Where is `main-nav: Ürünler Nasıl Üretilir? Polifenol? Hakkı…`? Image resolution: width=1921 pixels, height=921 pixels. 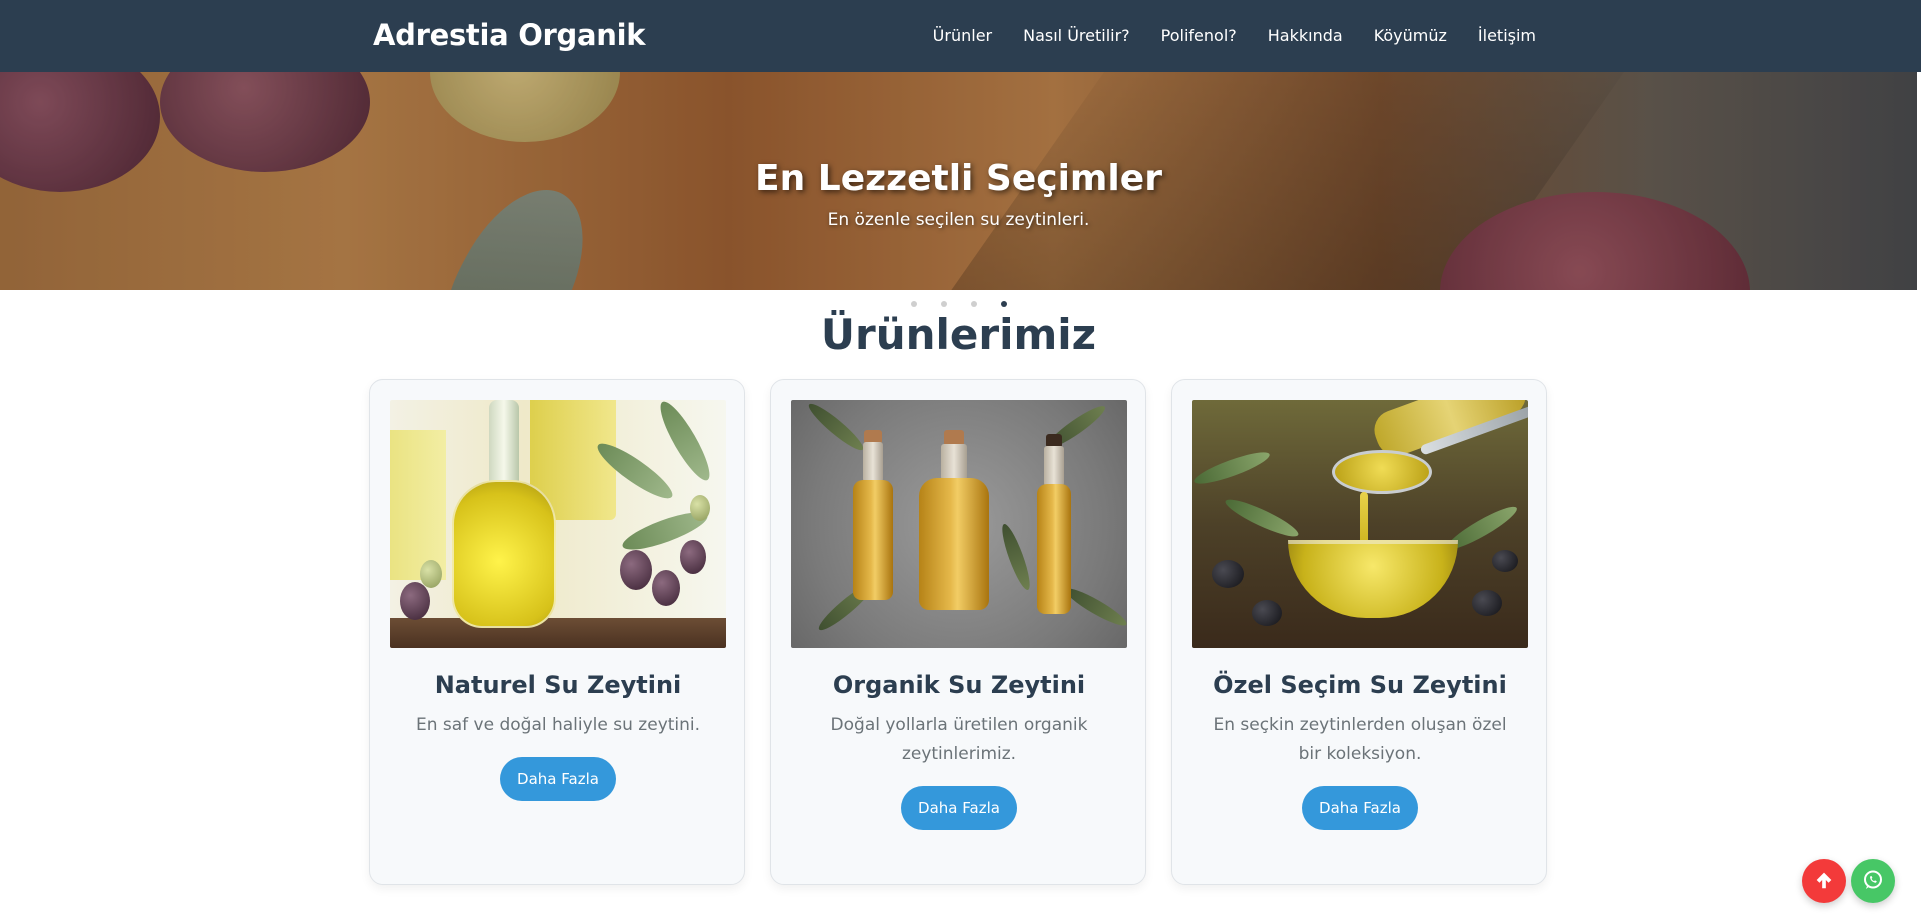
main-nav: Ürünler Nasıl Üretilir? Polifenol? Hakkı… is located at coordinates (1234, 35).